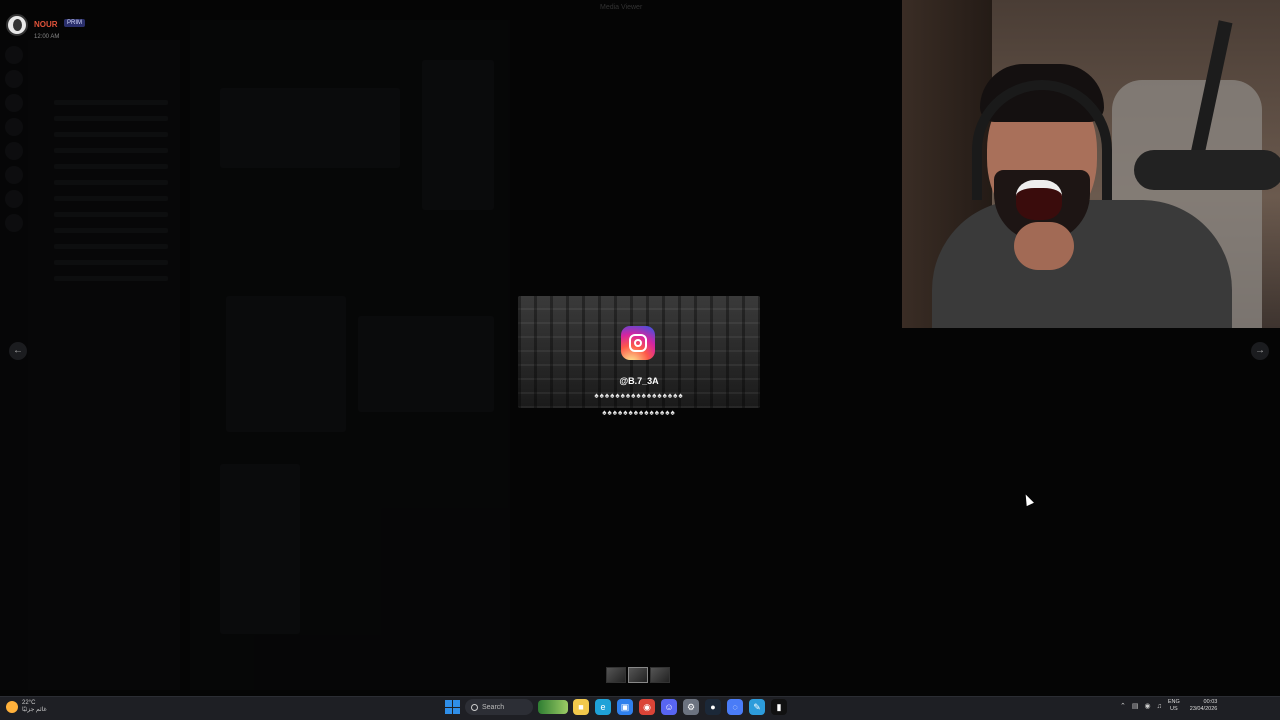  What do you see at coordinates (1159, 706) in the screenshot?
I see `volume-icon: ♫` at bounding box center [1159, 706].